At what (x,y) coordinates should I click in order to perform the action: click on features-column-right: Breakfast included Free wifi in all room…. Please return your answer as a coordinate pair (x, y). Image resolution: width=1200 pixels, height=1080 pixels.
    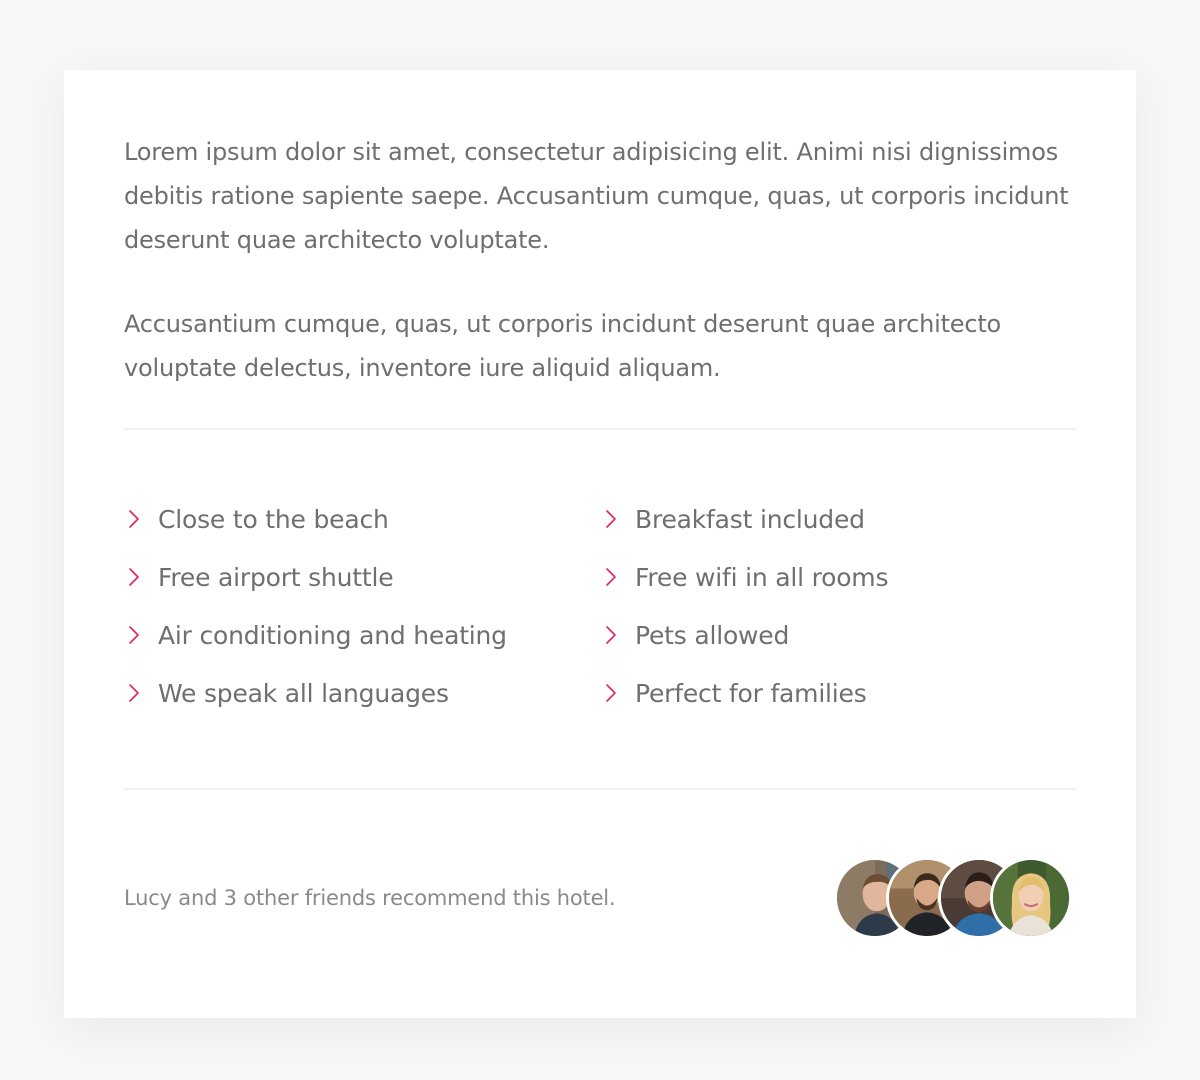
    Looking at the image, I should click on (744, 606).